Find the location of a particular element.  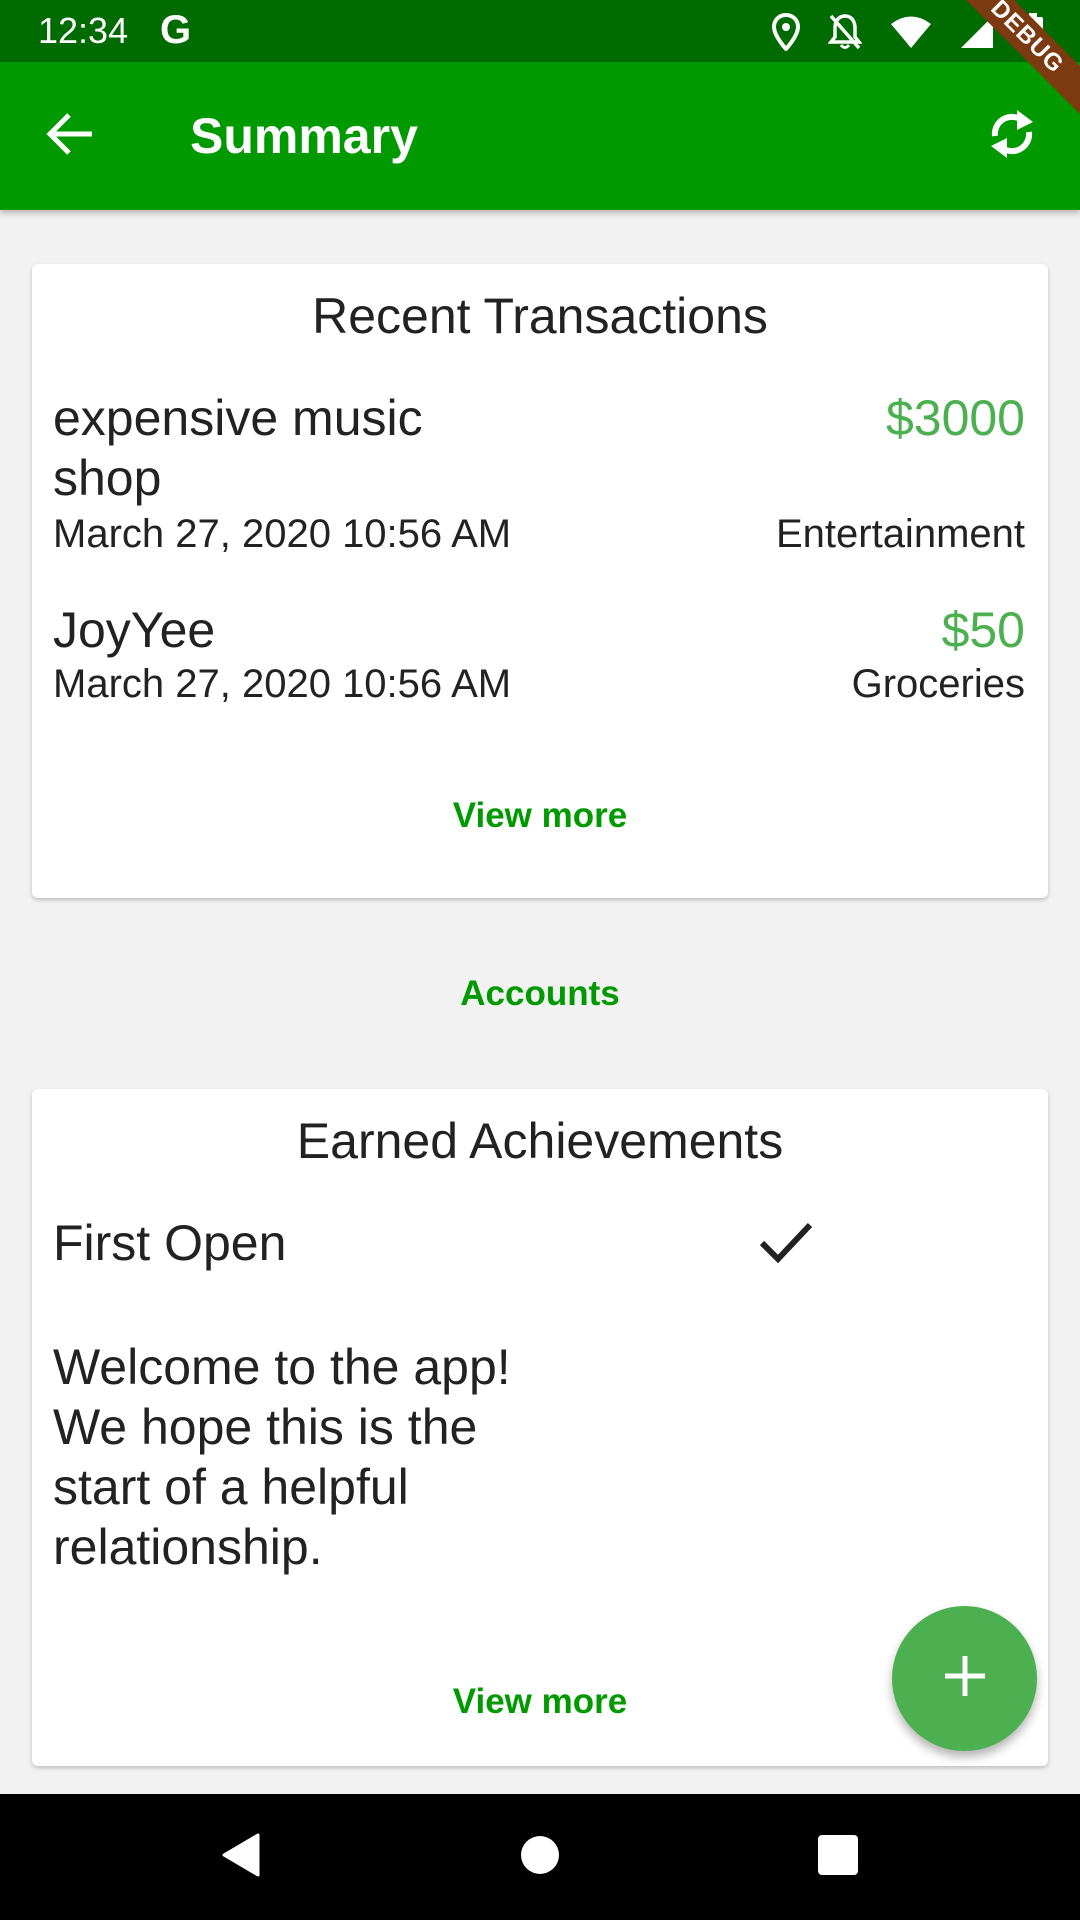

achievement-name: First Open is located at coordinates (170, 1243).